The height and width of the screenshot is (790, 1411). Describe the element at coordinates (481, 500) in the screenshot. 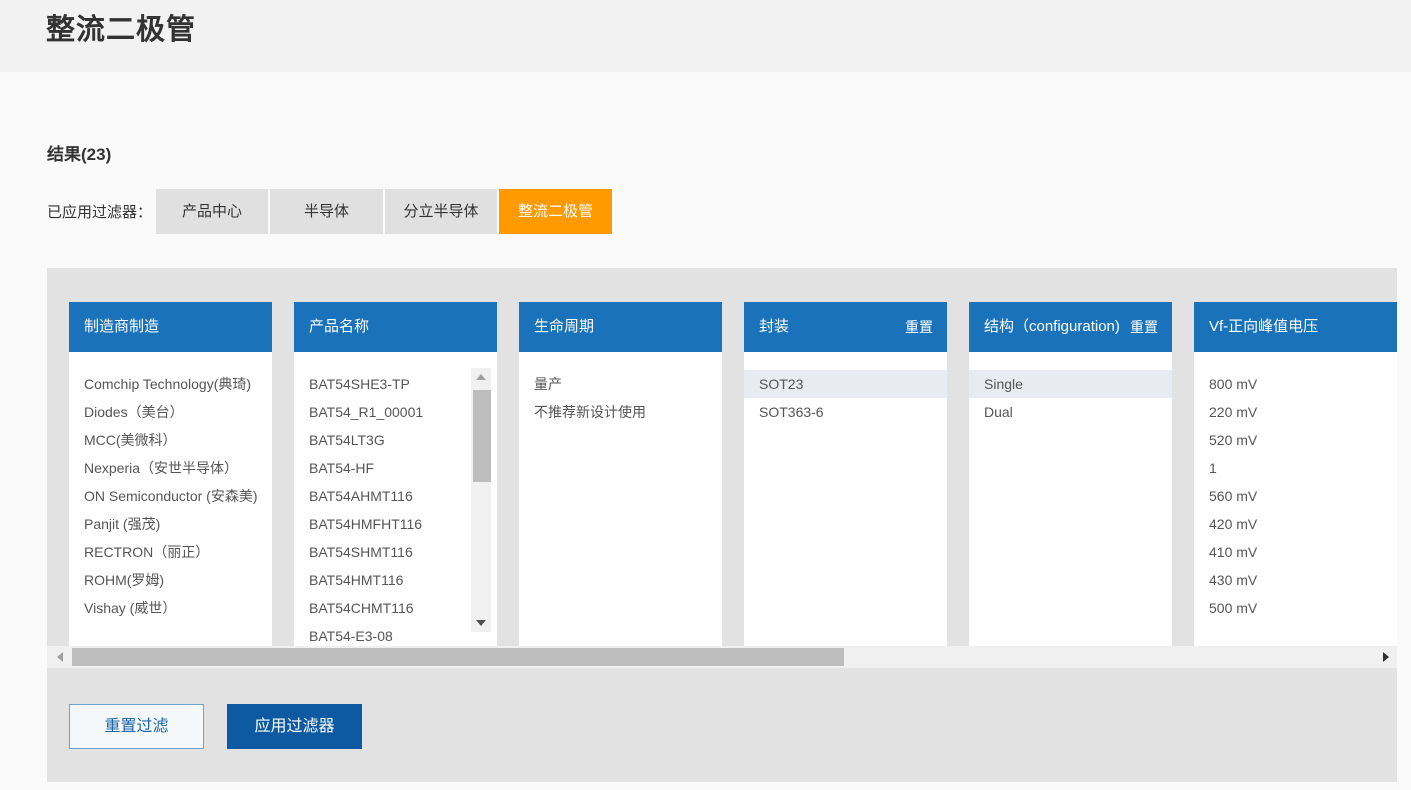

I see `product-list-scrollbar` at that location.